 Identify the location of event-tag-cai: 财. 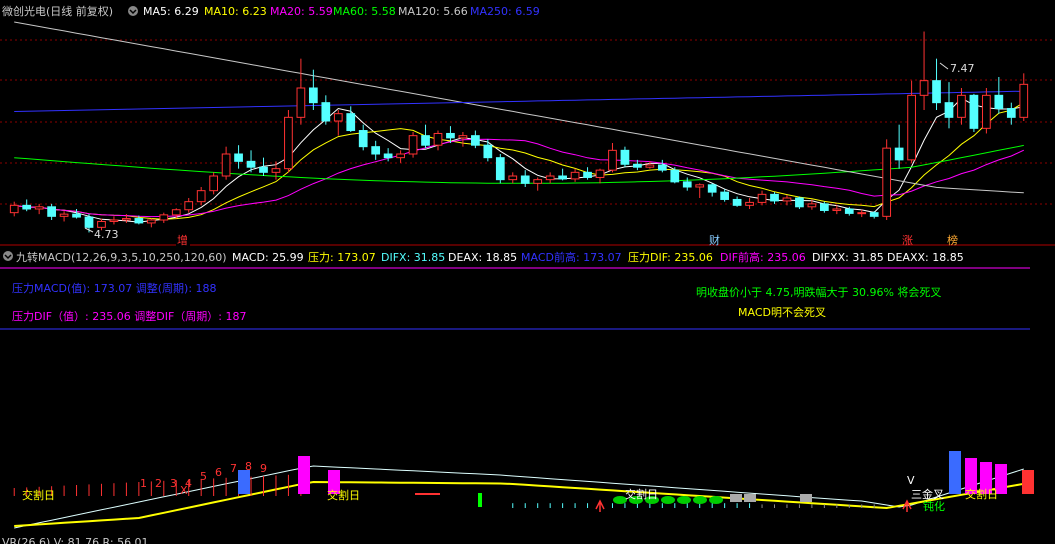
(714, 240).